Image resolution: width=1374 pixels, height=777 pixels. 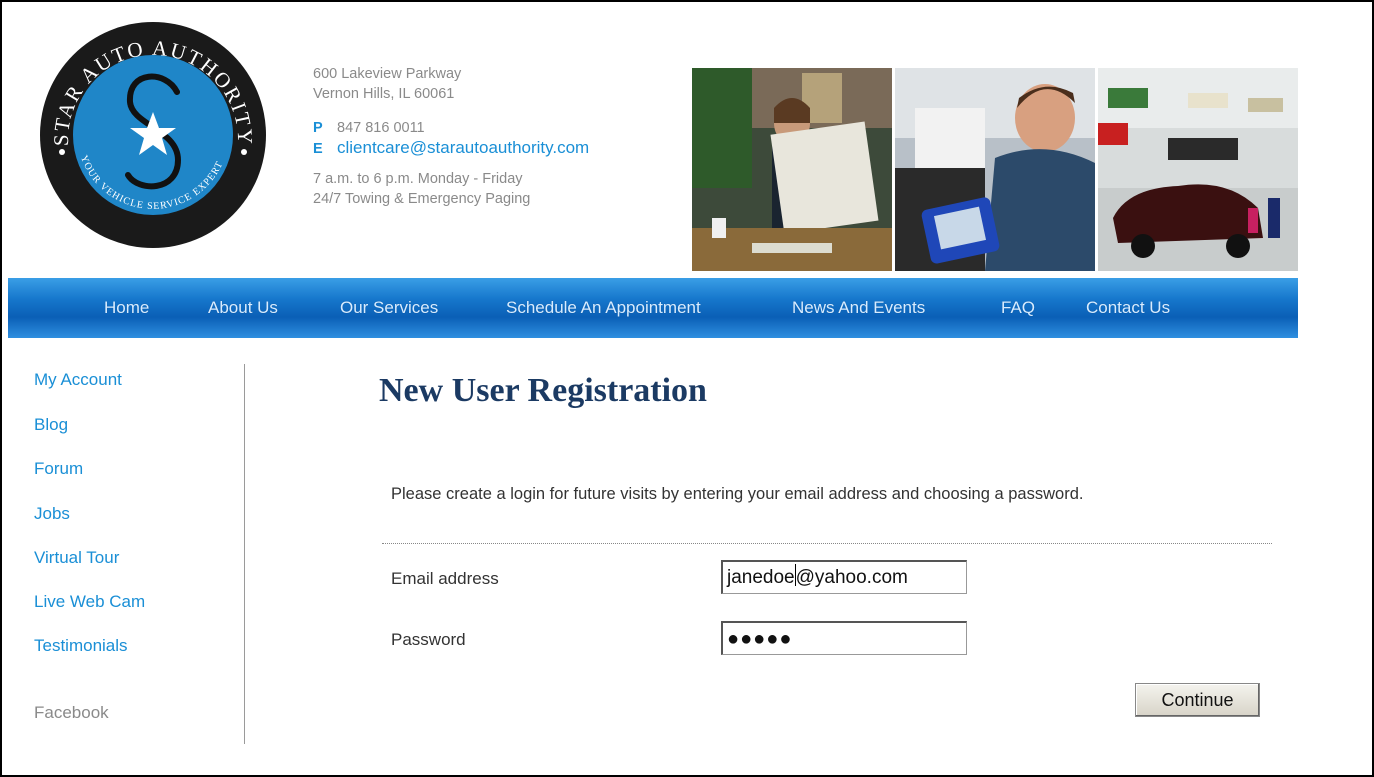 I want to click on password-input: ●●●●●, so click(x=844, y=638).